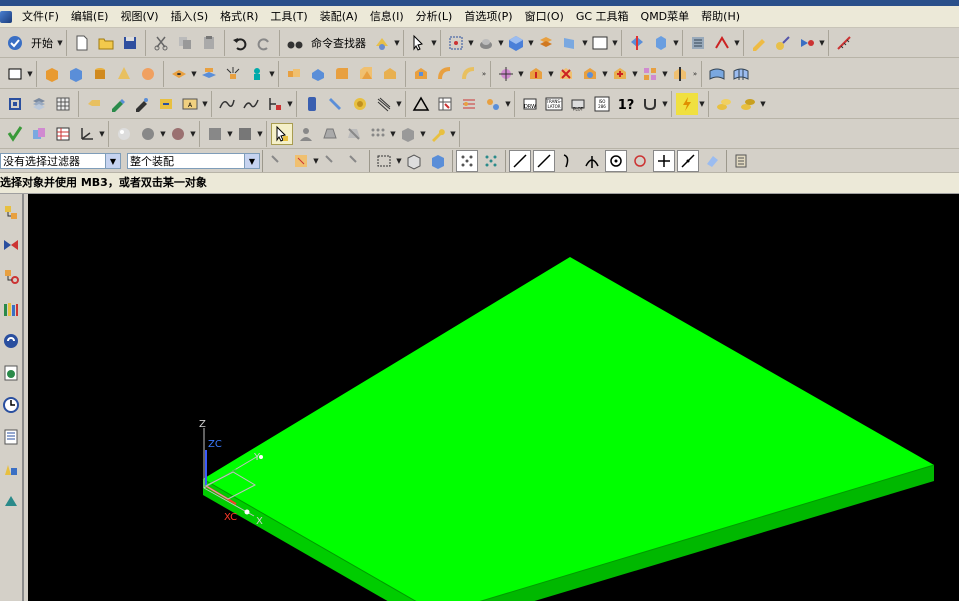 This screenshot has height=601, width=959. I want to click on select-cursor-icon, so click(355, 161).